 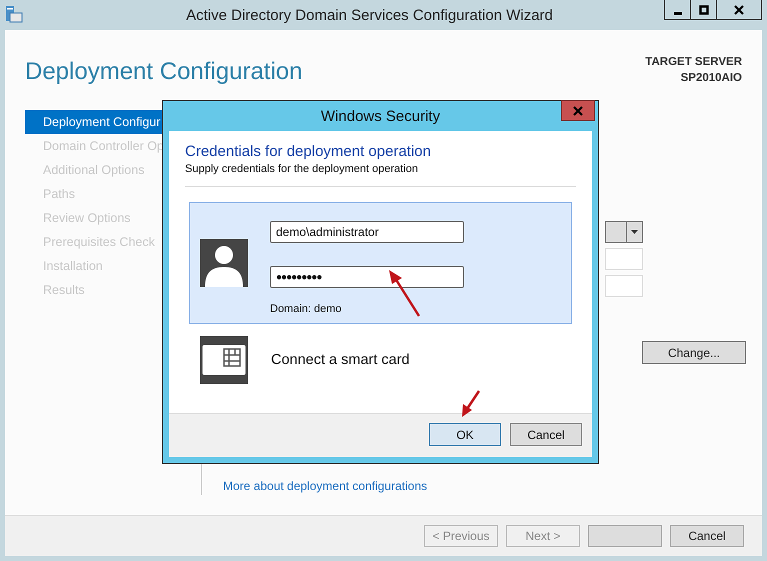 I want to click on dialog-subtitle: Supply credentials for the deployment operation, so click(x=302, y=169).